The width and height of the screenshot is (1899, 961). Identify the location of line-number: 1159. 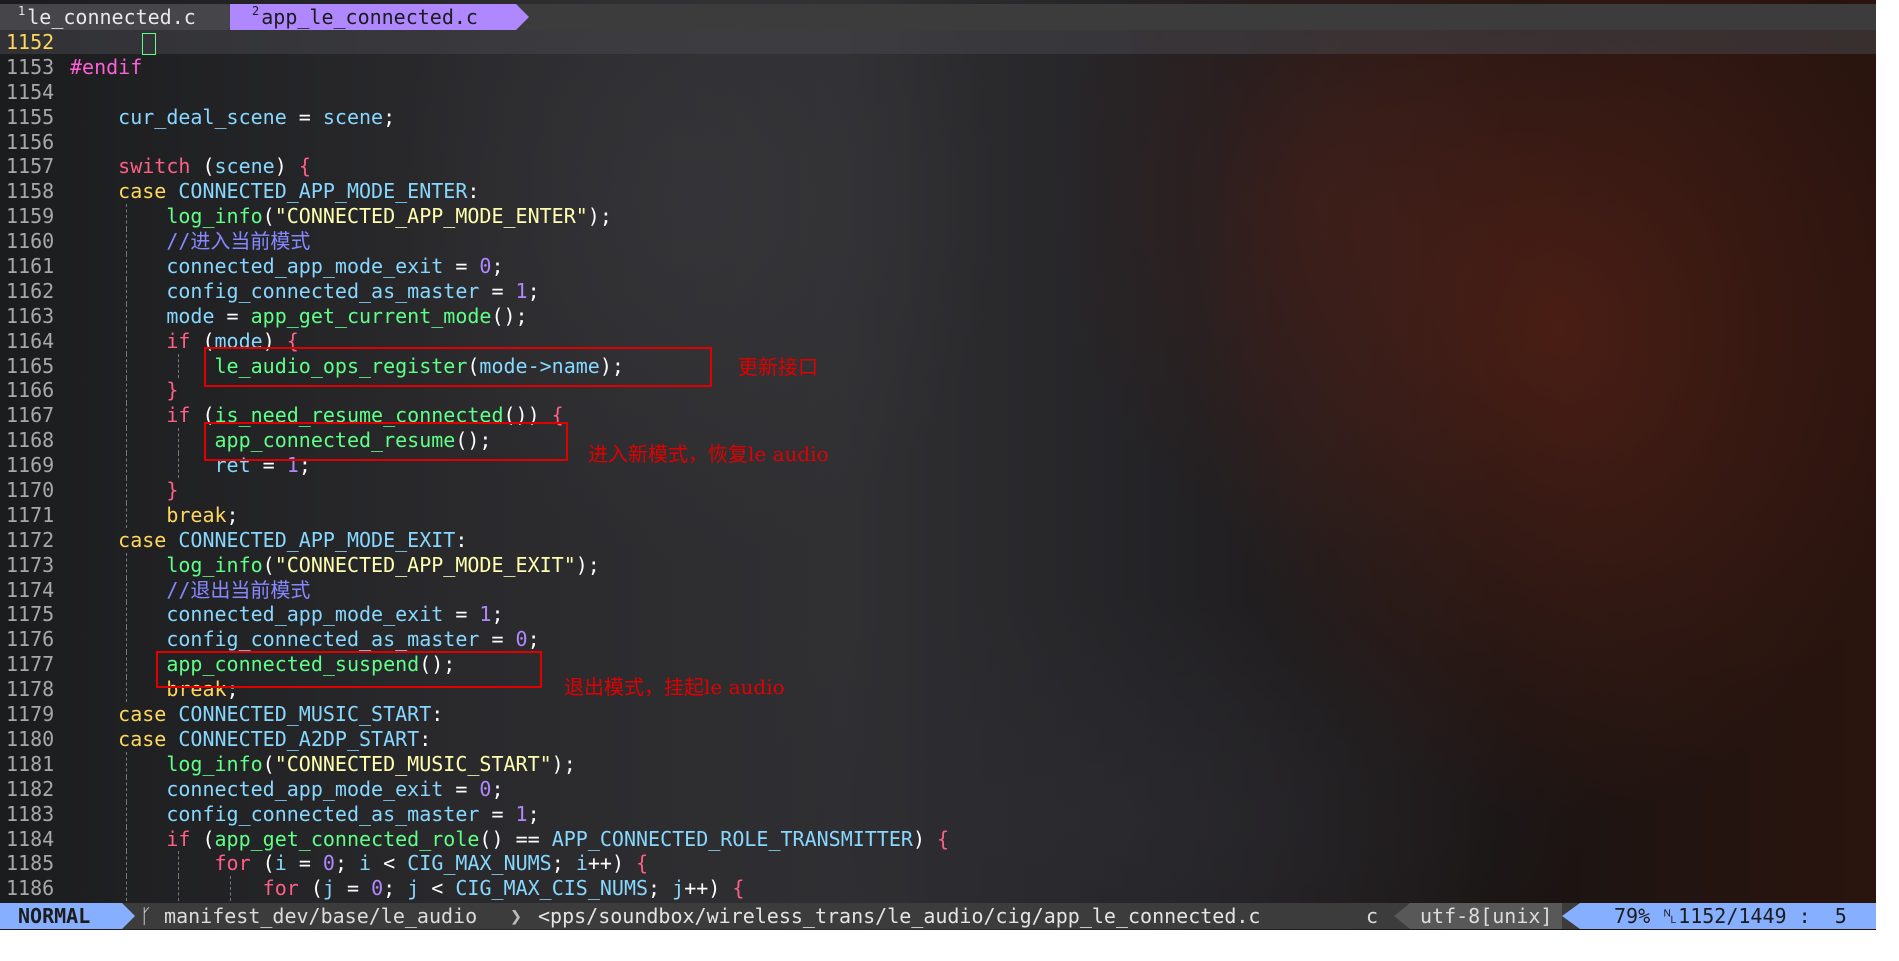
(30, 216).